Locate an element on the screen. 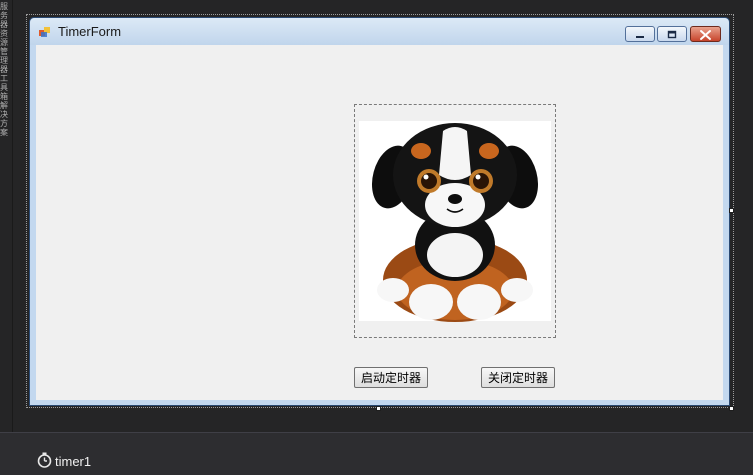 The width and height of the screenshot is (753, 475). maximize-button is located at coordinates (672, 34).